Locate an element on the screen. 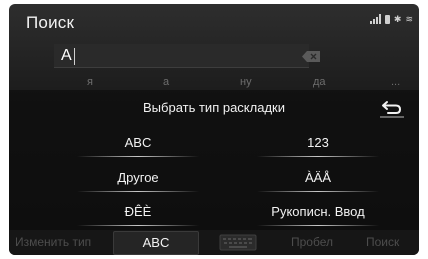 This screenshot has height=259, width=428. suggestion-item: да is located at coordinates (319, 82).